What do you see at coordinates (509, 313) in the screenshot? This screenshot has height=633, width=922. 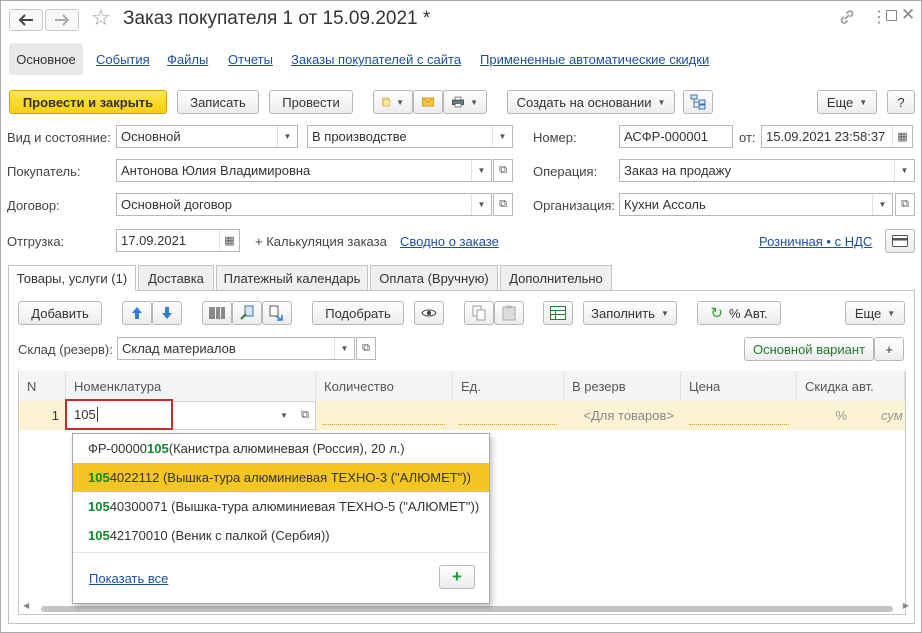 I see `paste-rows-button` at bounding box center [509, 313].